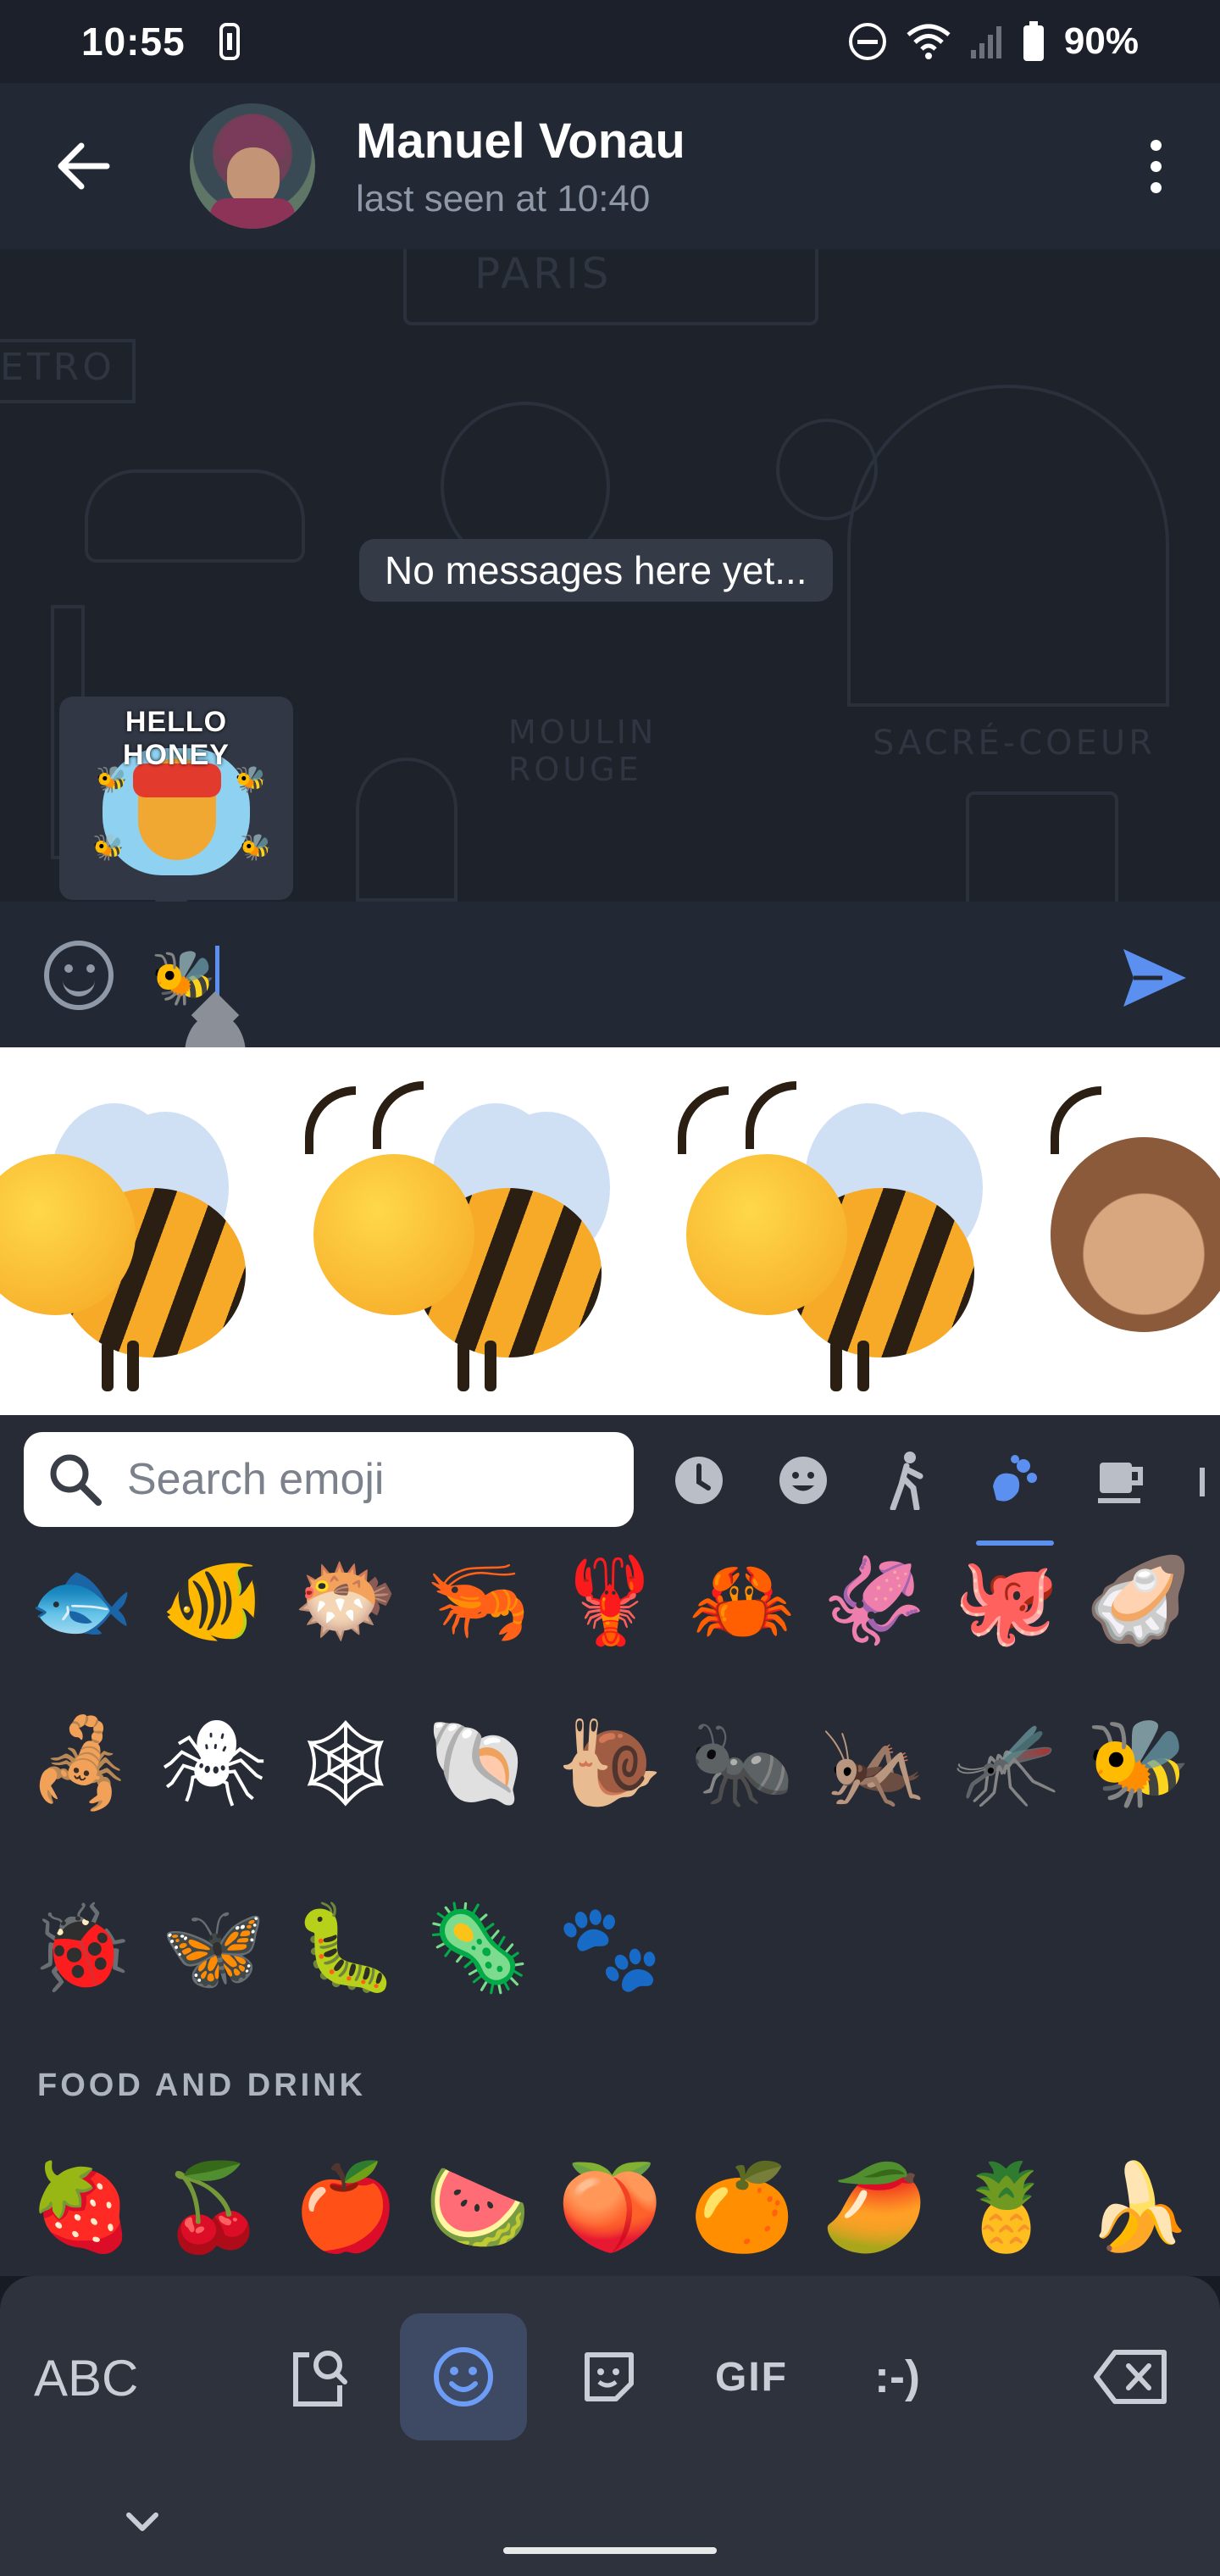 The image size is (1220, 2576). What do you see at coordinates (867, 41) in the screenshot?
I see `dnd-icon` at bounding box center [867, 41].